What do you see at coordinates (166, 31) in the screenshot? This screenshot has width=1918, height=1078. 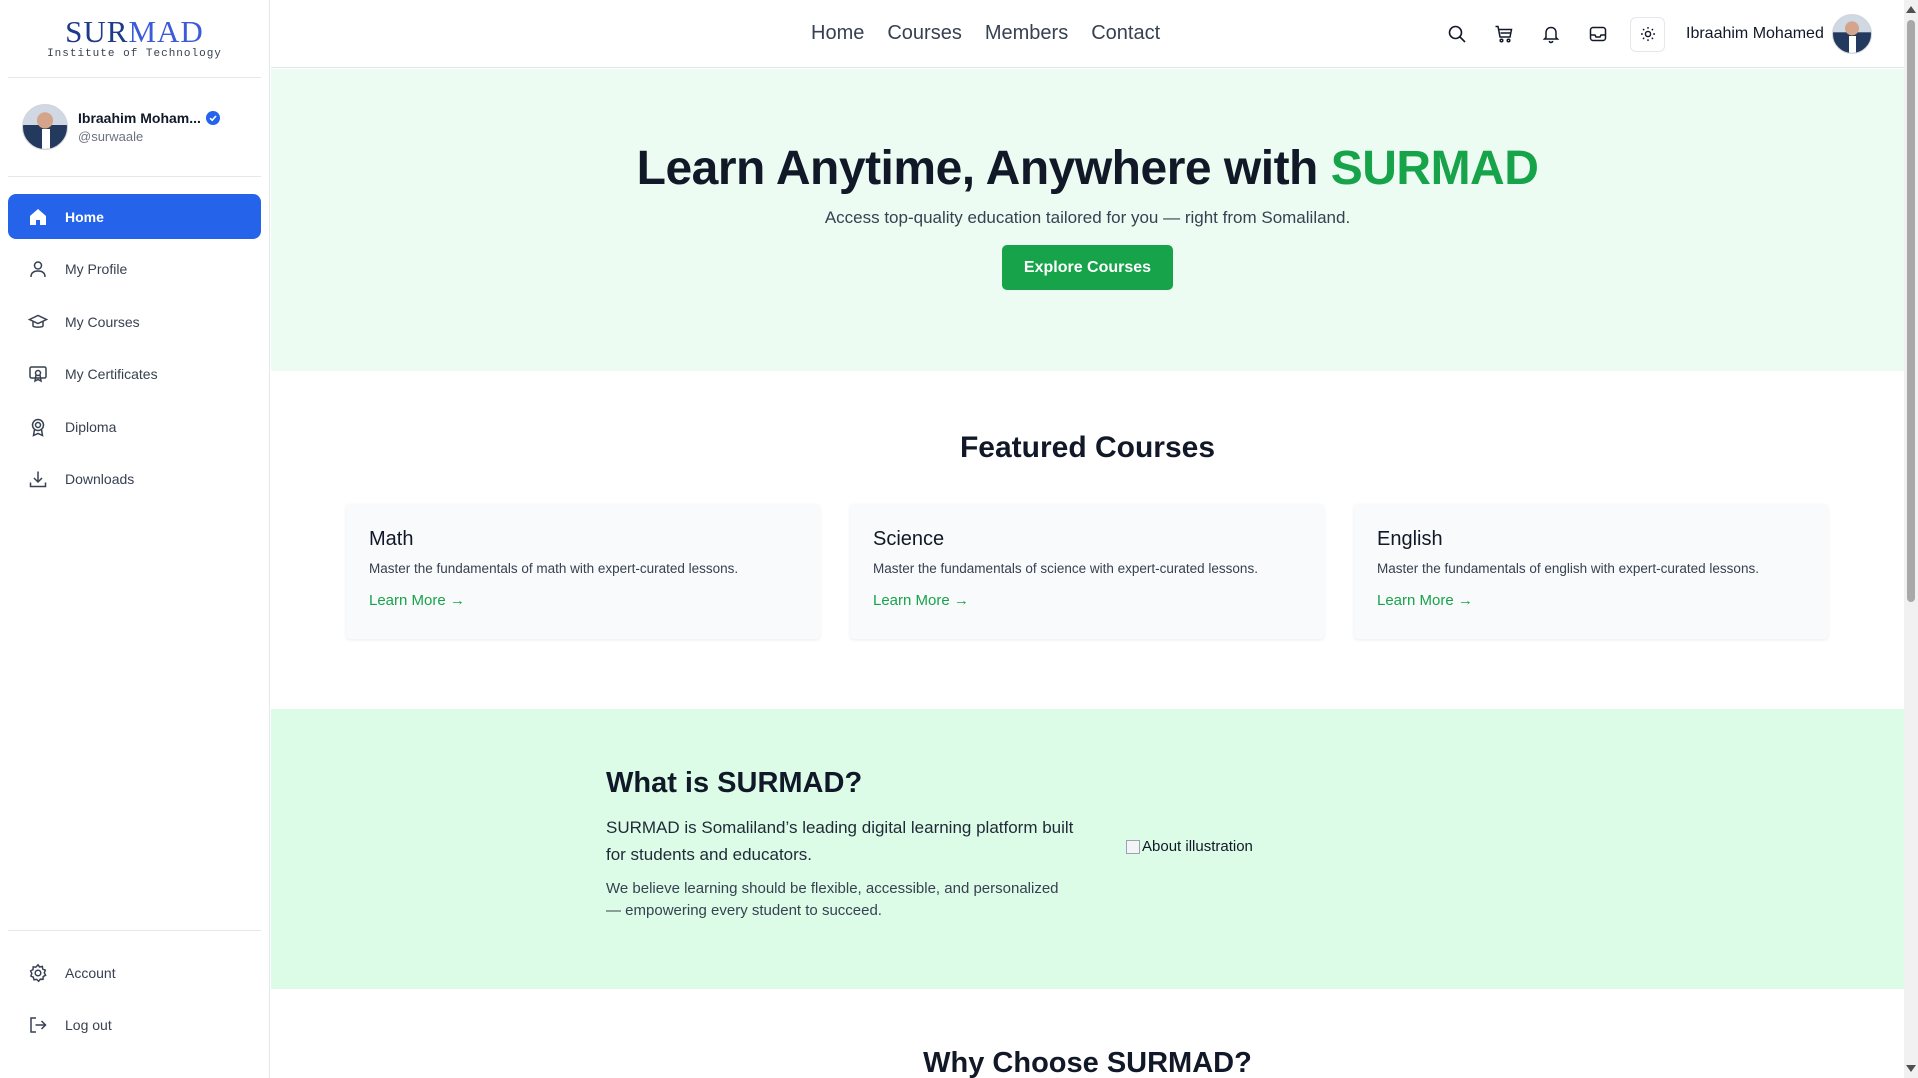 I see `logo-text-mad: MAD` at bounding box center [166, 31].